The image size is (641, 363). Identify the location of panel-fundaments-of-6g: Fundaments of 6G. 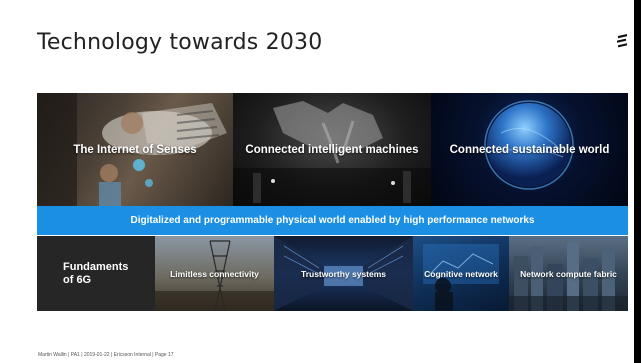
(96, 273).